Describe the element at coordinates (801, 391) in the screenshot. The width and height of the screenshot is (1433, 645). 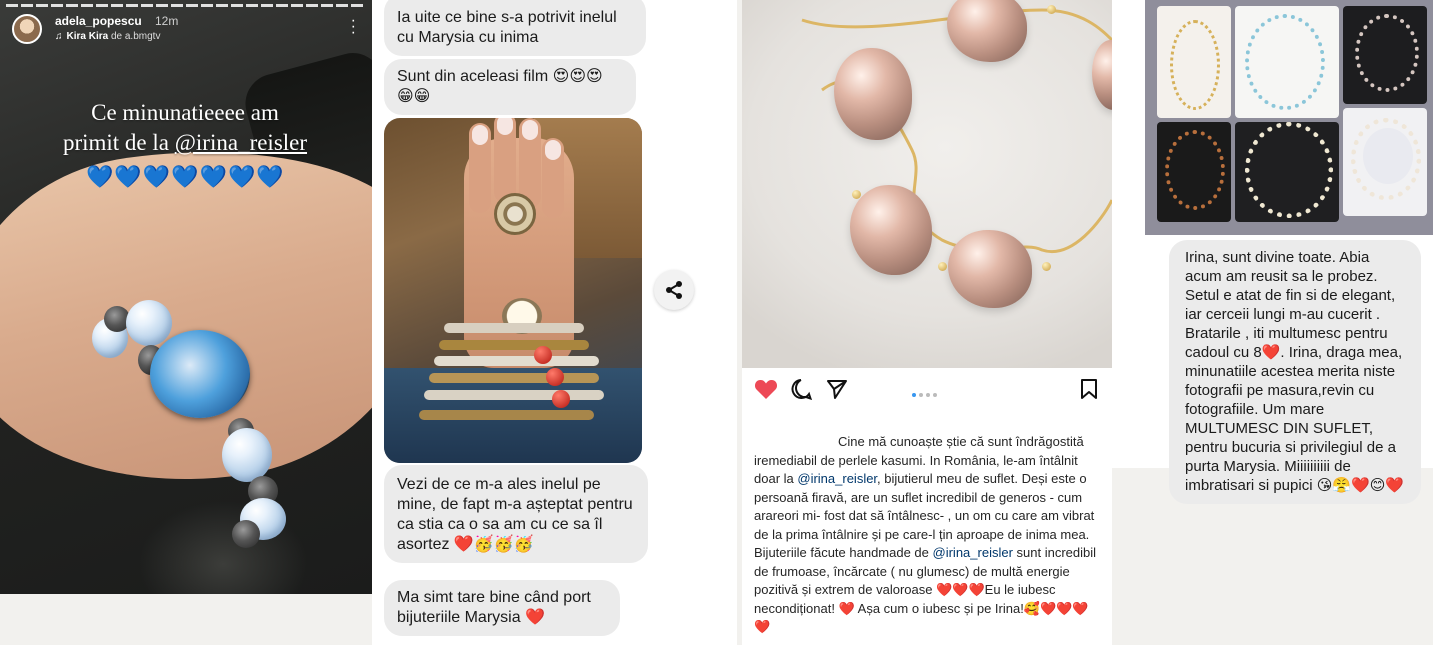
I see `comment-icon` at that location.